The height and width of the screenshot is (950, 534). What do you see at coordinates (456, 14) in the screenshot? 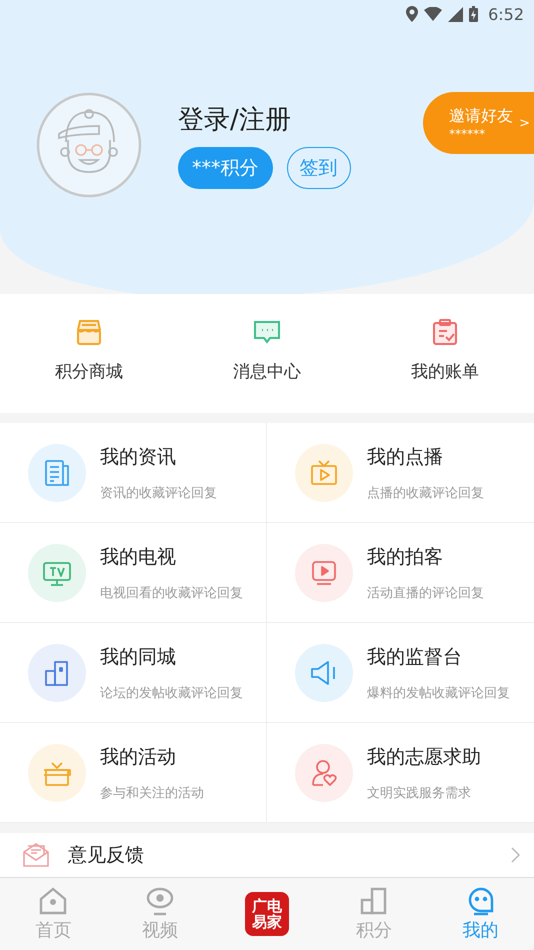
I see `signal-icon` at bounding box center [456, 14].